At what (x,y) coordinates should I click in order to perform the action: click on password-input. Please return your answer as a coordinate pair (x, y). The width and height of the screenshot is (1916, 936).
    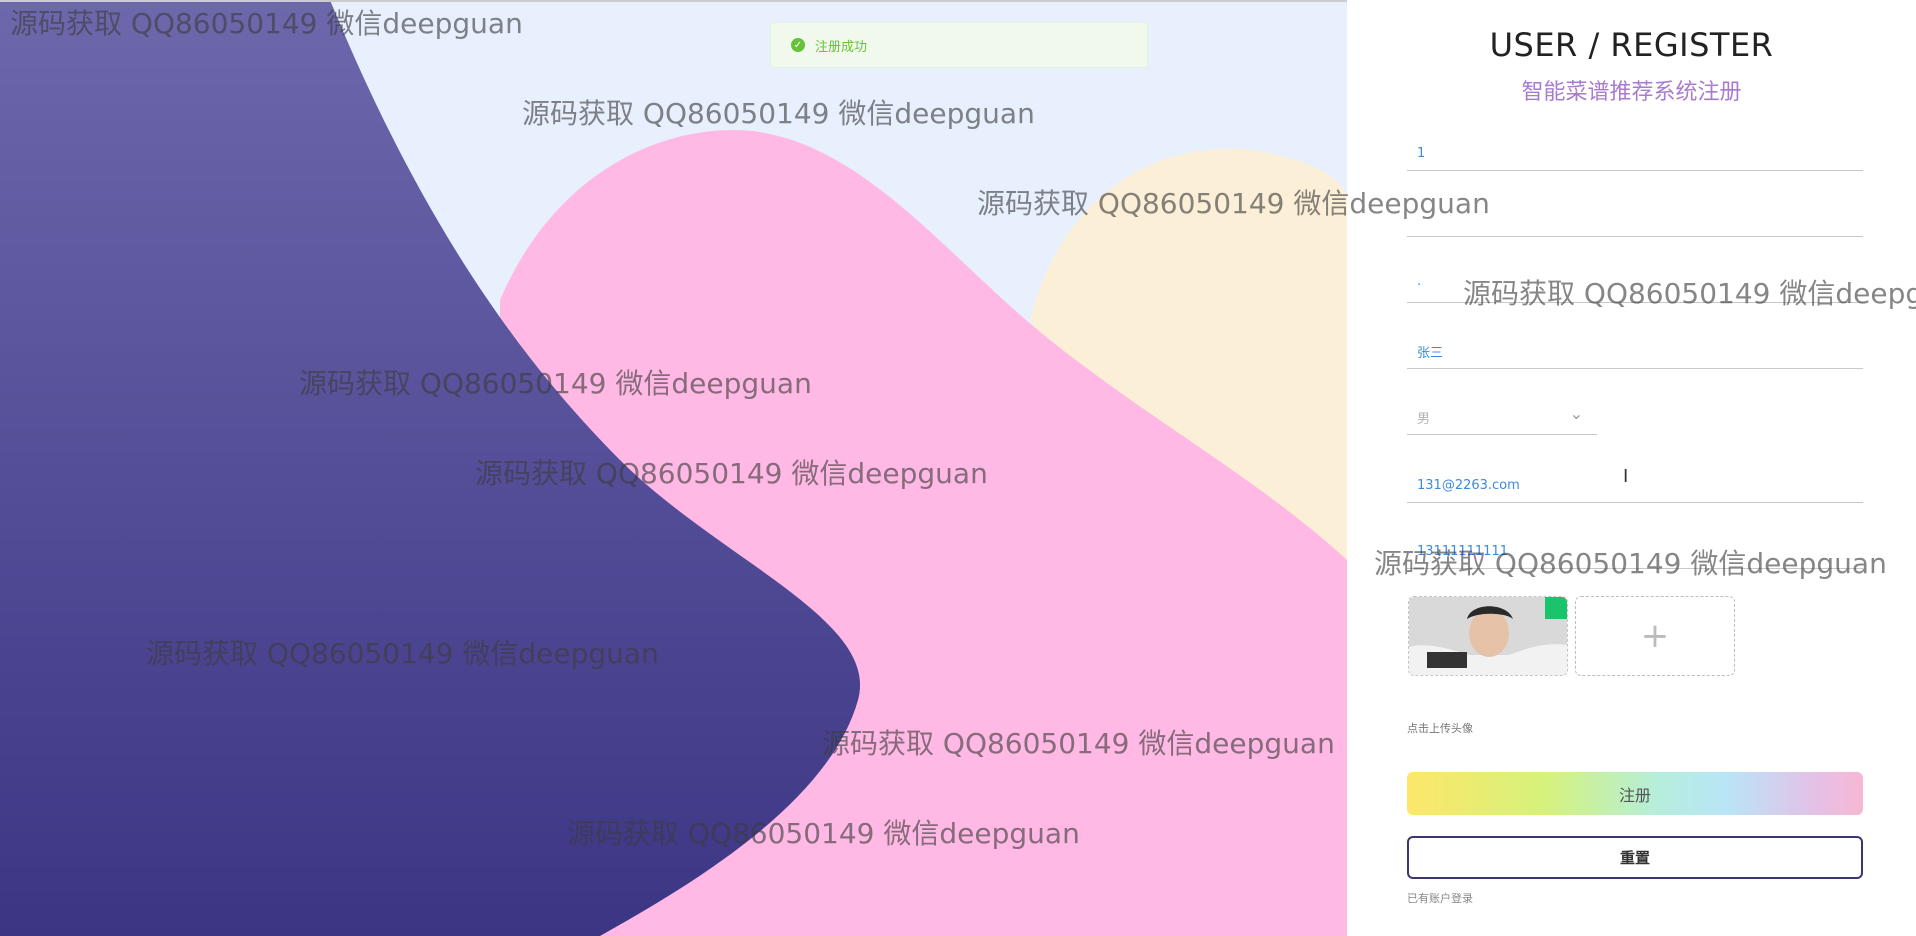
    Looking at the image, I should click on (1635, 219).